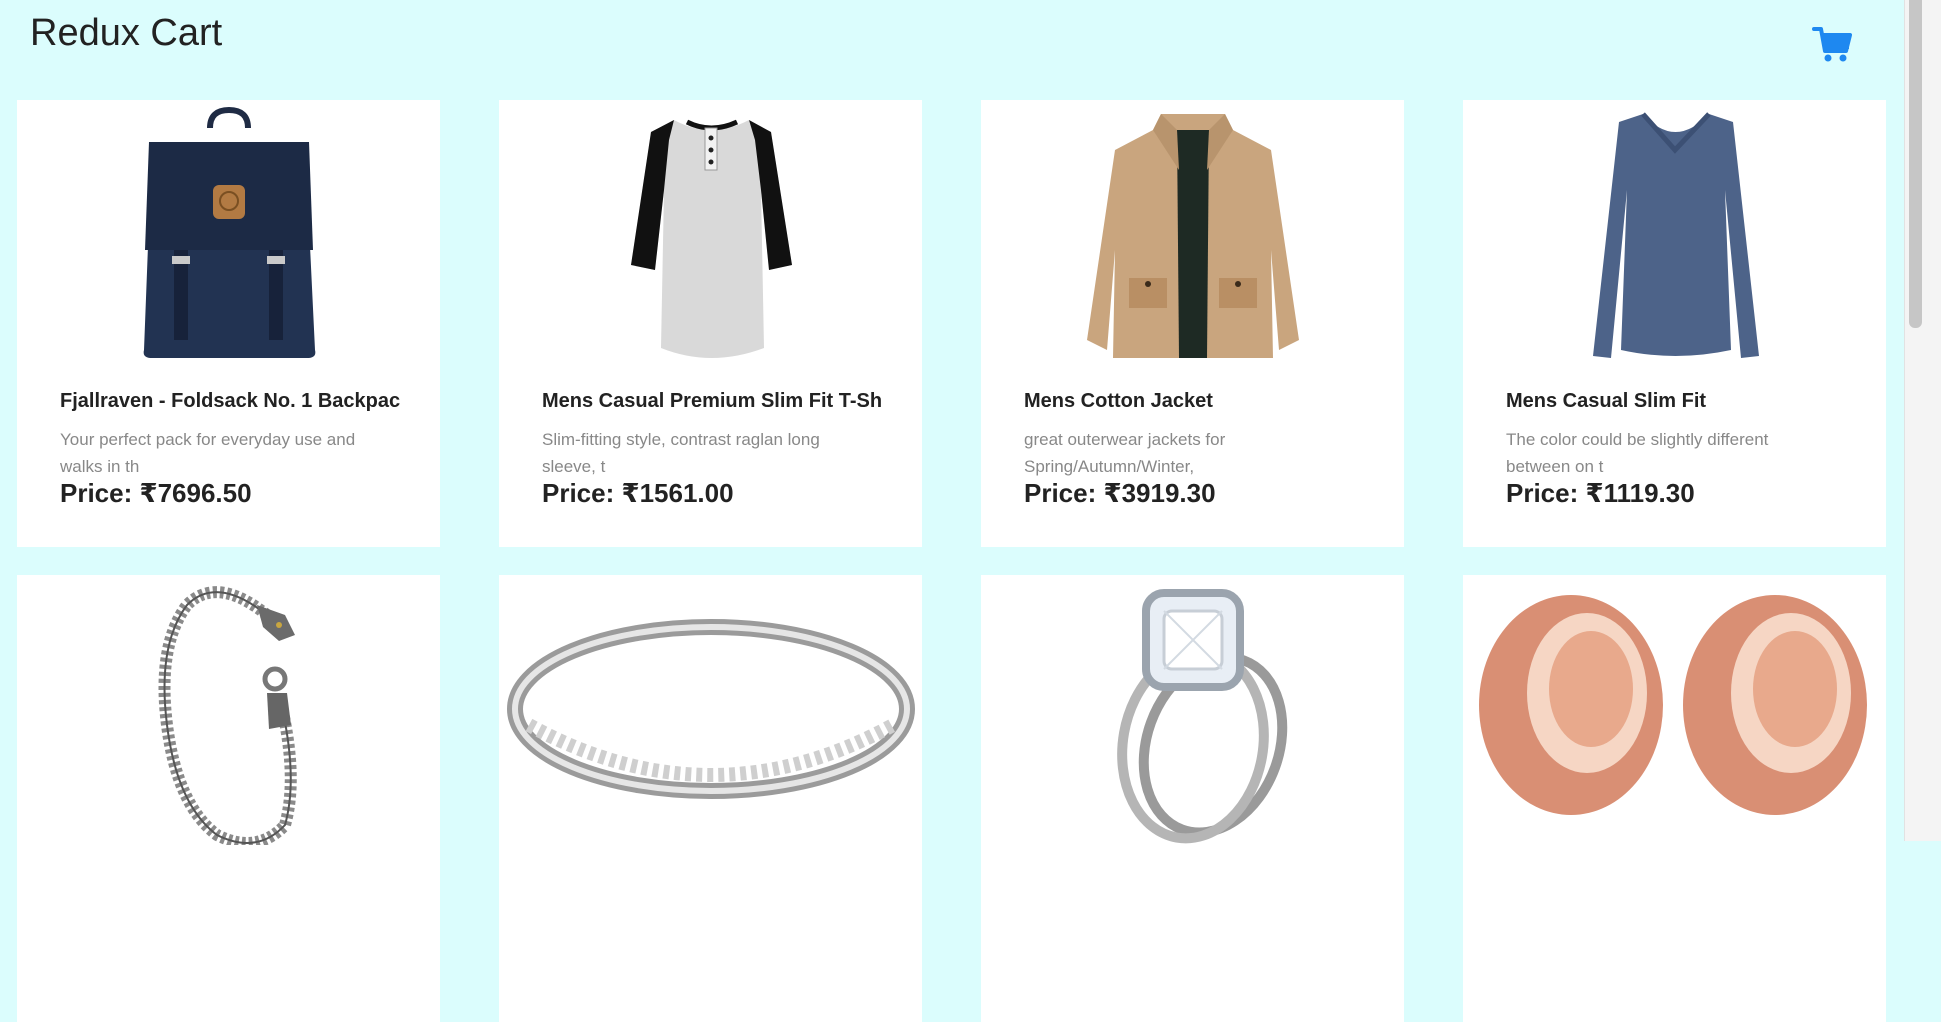 This screenshot has width=1941, height=1022. Describe the element at coordinates (1120, 493) in the screenshot. I see `product-price: Price: ₹3919.30` at that location.